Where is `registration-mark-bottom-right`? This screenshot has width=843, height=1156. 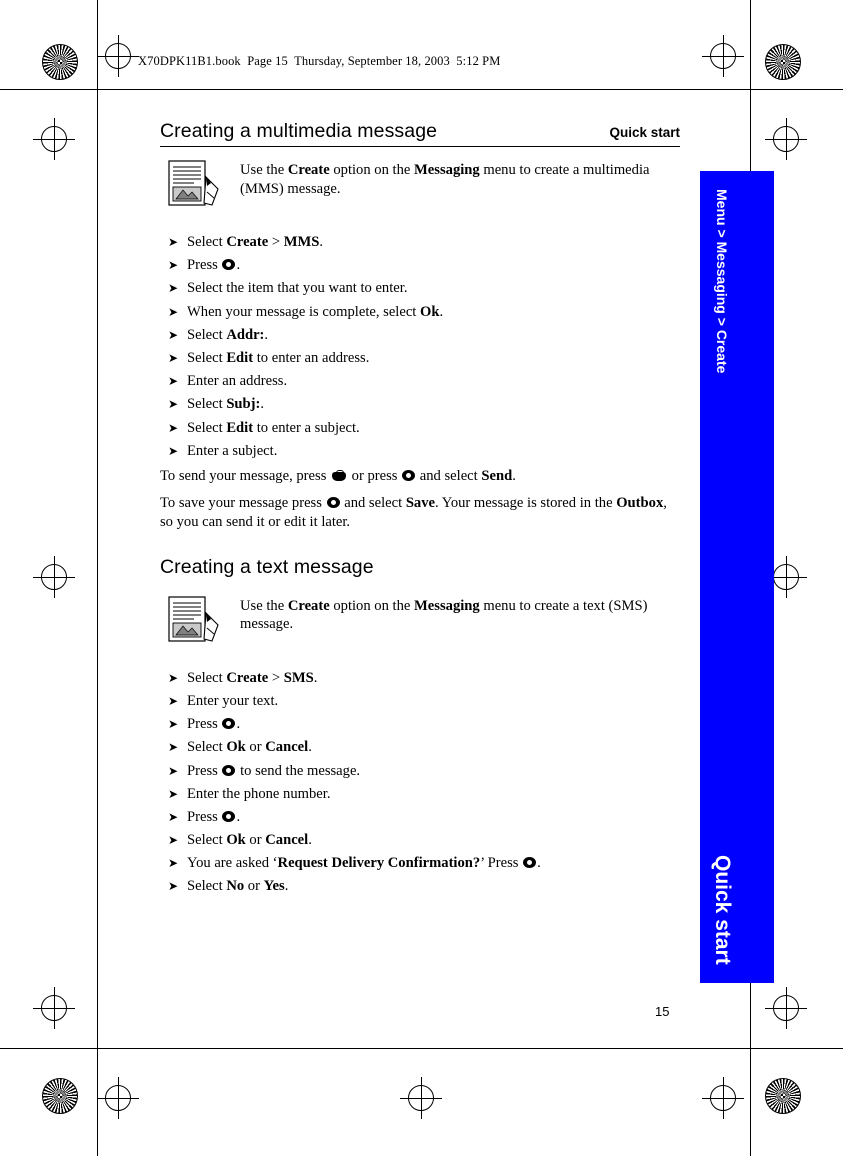 registration-mark-bottom-right is located at coordinates (723, 1098).